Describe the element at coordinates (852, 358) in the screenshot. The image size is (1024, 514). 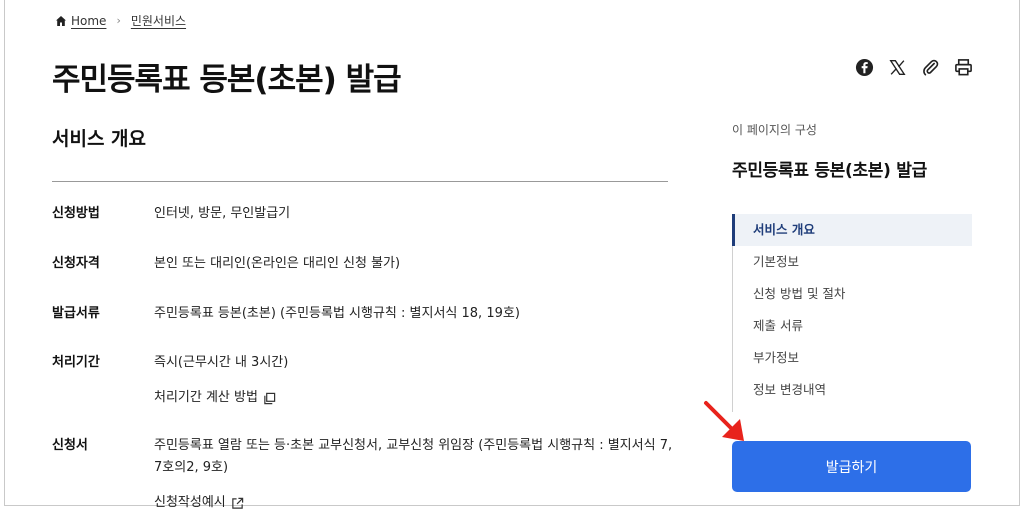
I see `toc-item-additional-info: 부가정보` at that location.